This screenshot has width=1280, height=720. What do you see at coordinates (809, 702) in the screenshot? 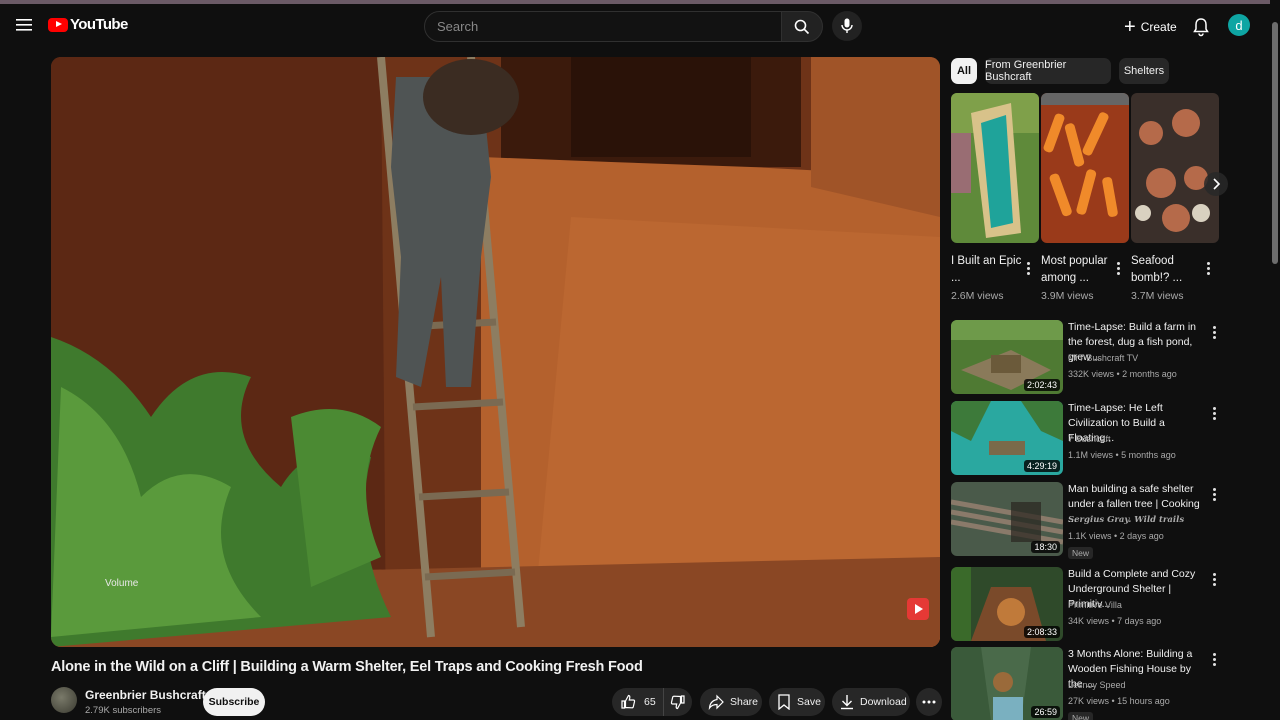
I see `save-label: Save` at bounding box center [809, 702].